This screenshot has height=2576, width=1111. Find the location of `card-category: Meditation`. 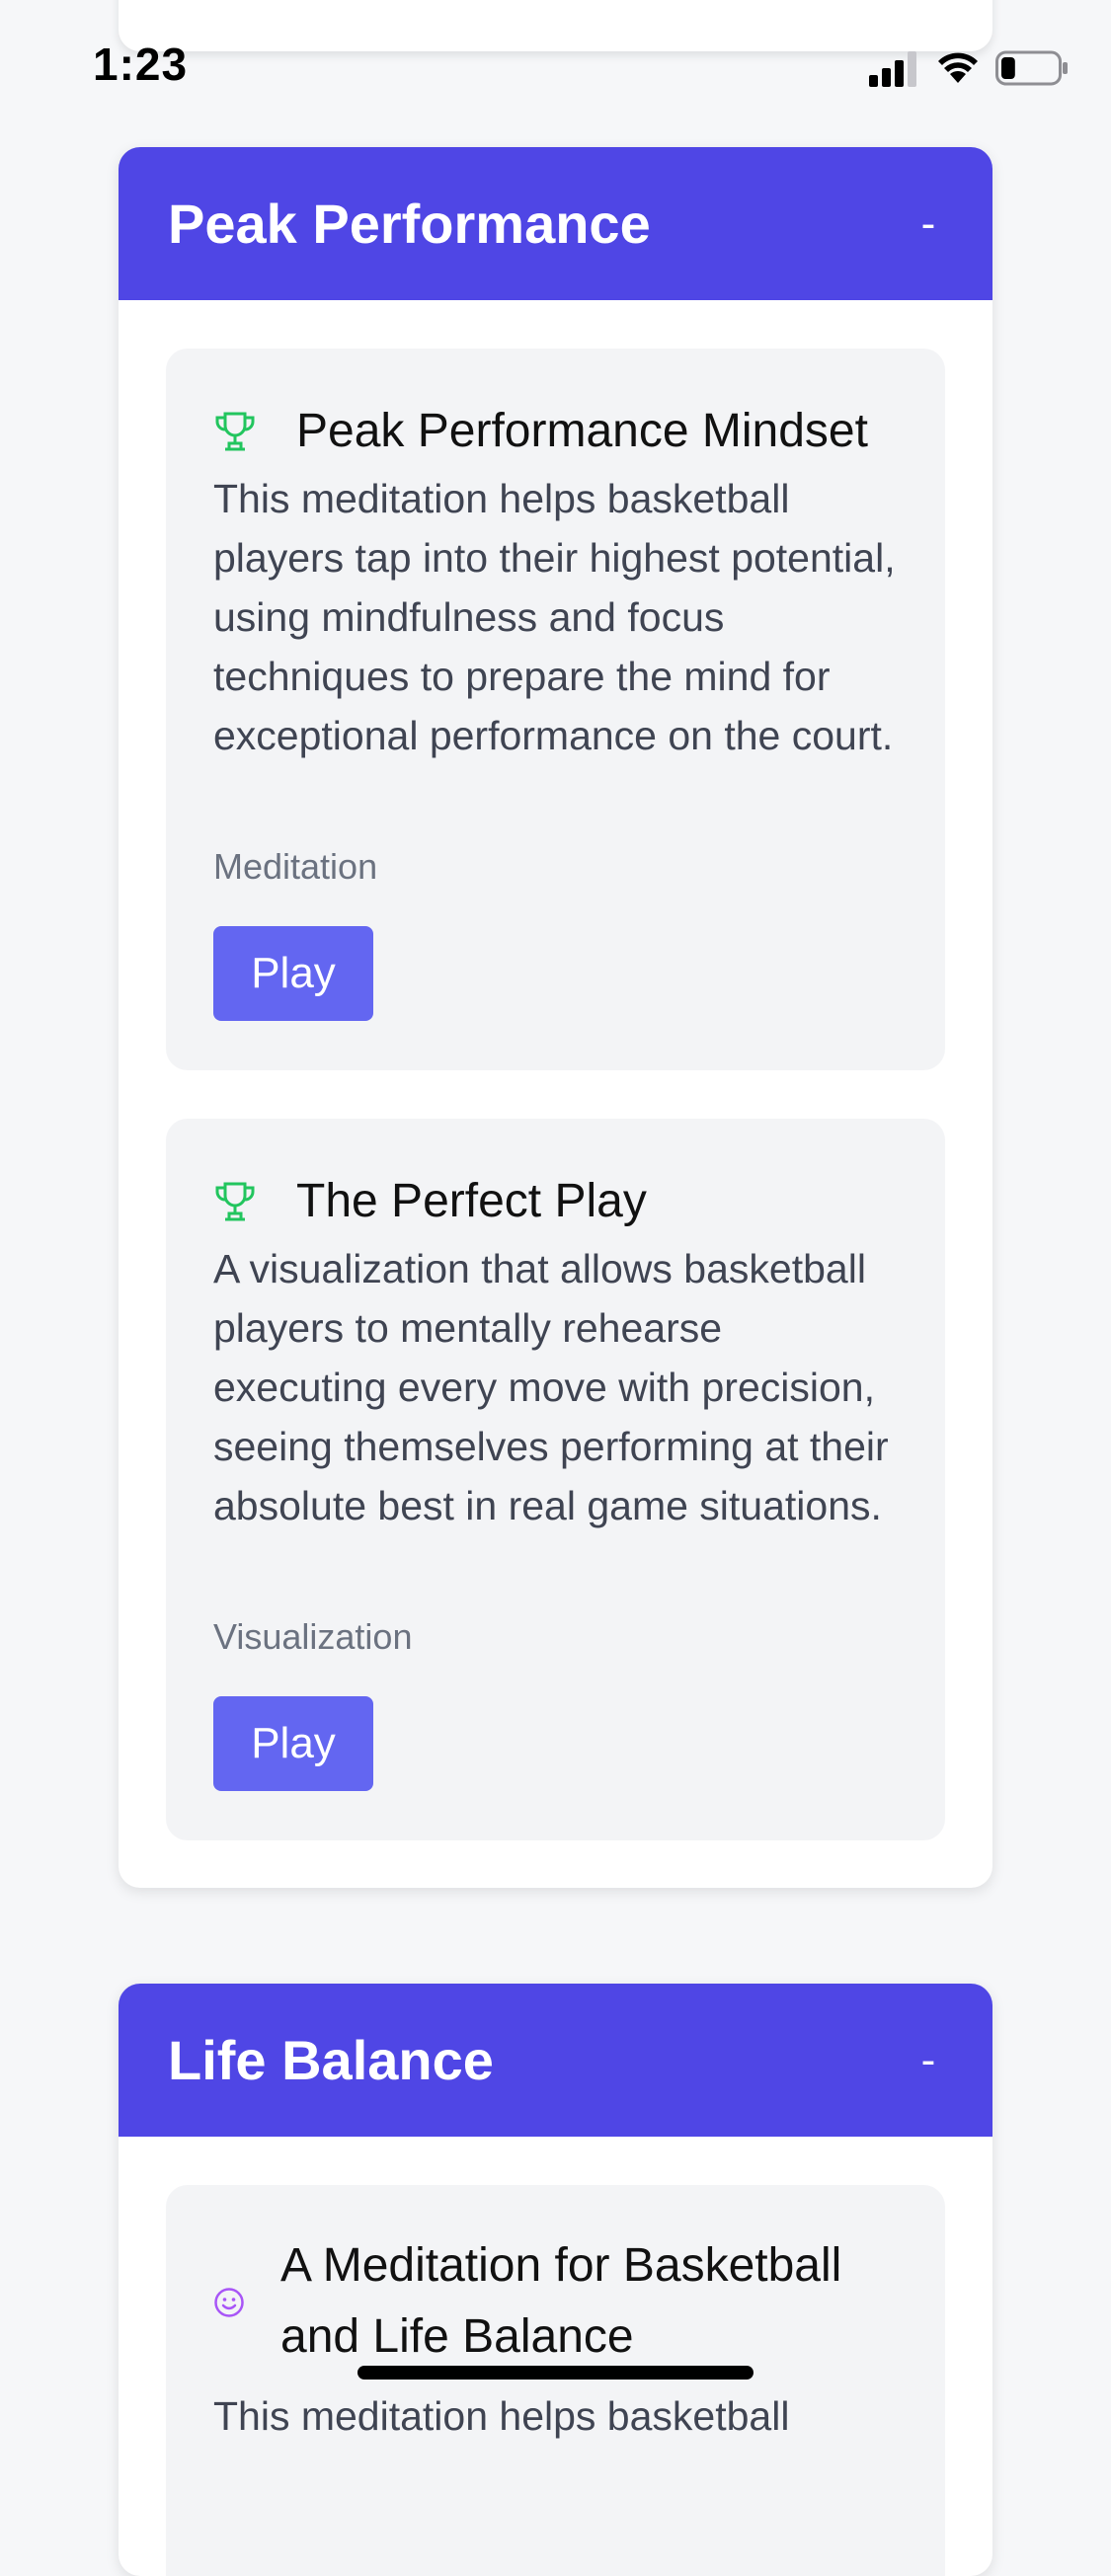

card-category: Meditation is located at coordinates (295, 866).